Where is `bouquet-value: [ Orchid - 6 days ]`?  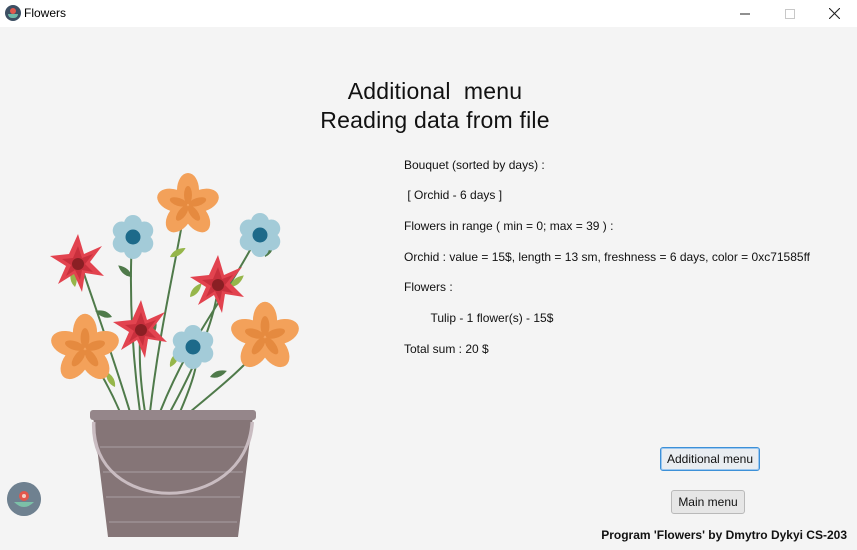
bouquet-value: [ Orchid - 6 days ] is located at coordinates (453, 195).